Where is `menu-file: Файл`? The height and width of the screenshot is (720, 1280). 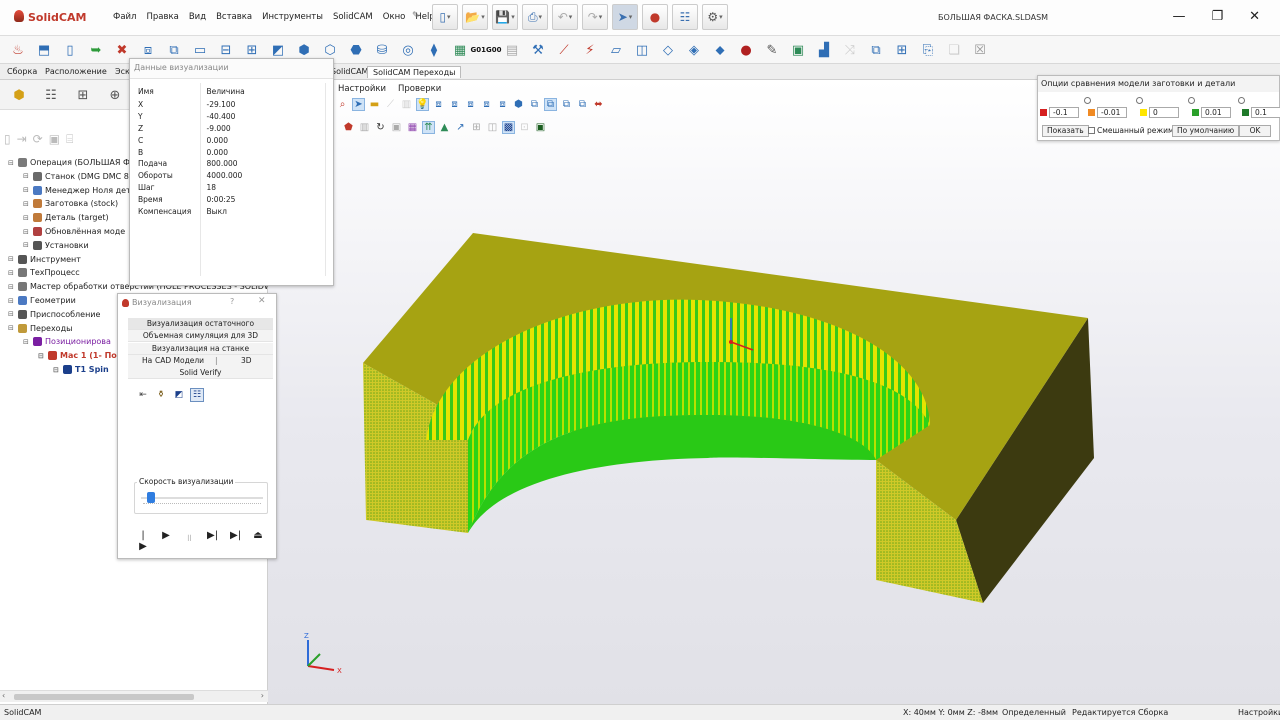 menu-file: Файл is located at coordinates (124, 17).